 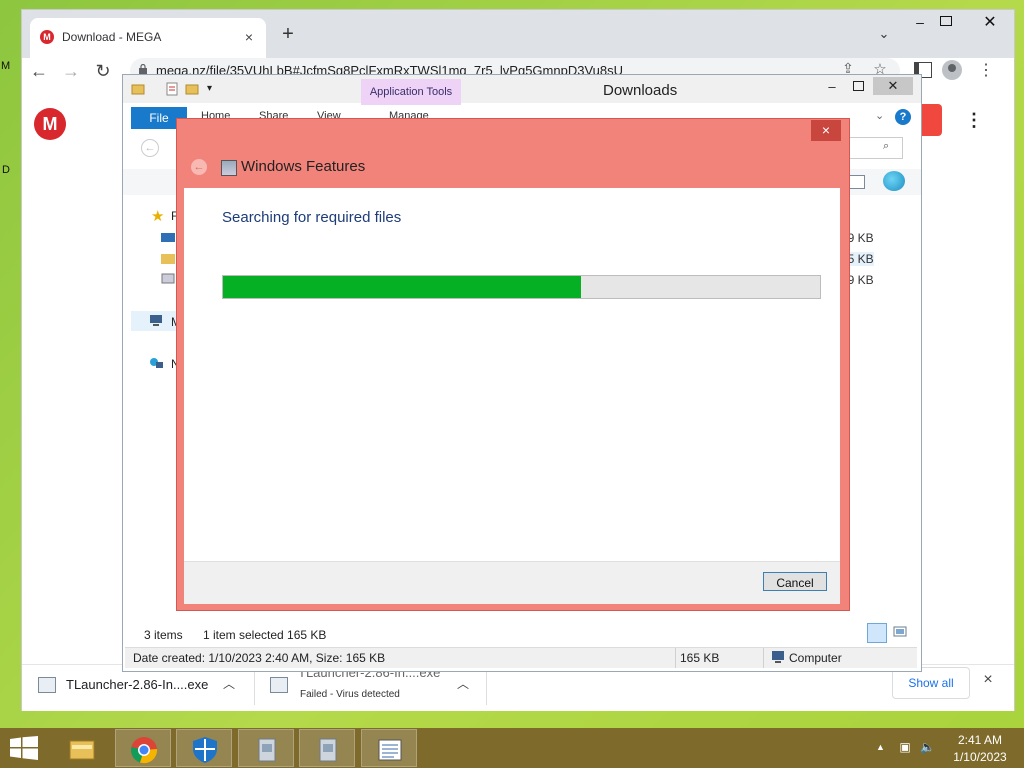 What do you see at coordinates (884, 34) in the screenshot?
I see `tab-search-chevron-icon: ⌄` at bounding box center [884, 34].